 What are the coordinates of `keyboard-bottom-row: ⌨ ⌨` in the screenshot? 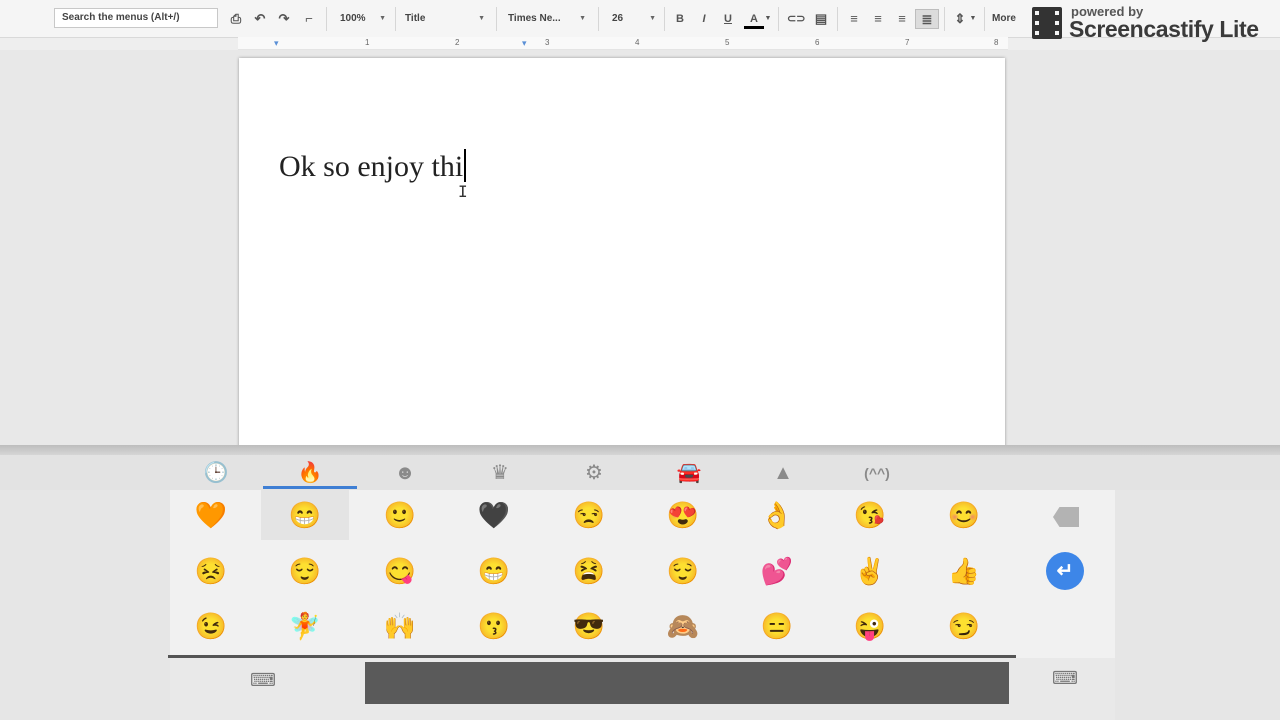 It's located at (642, 689).